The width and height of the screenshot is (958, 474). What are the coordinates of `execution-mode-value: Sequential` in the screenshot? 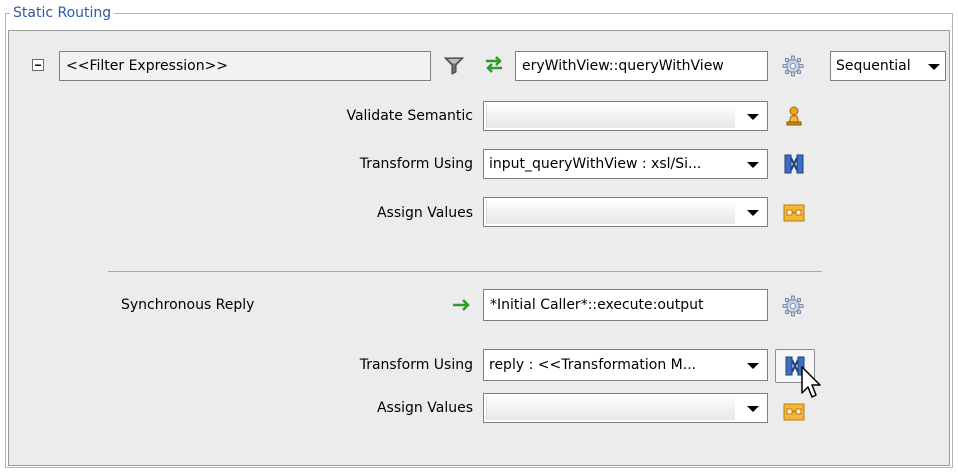 It's located at (873, 66).